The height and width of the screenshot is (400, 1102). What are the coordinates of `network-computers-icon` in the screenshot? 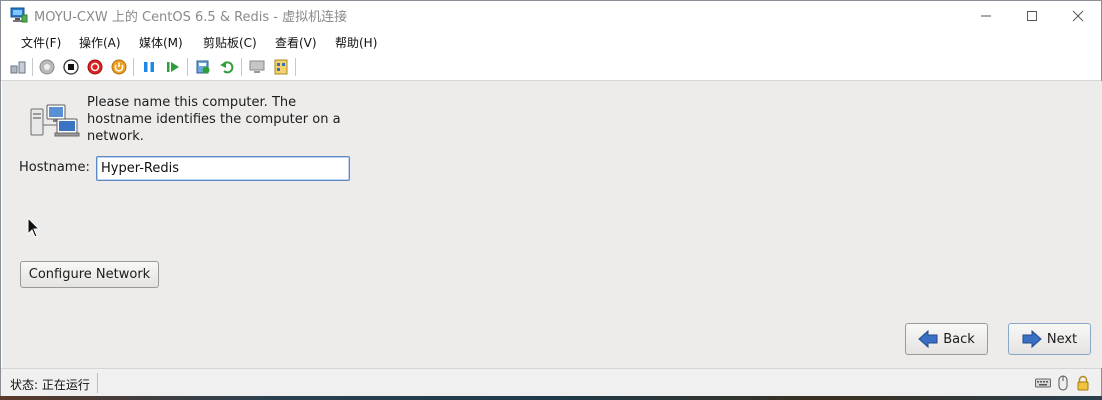 It's located at (55, 120).